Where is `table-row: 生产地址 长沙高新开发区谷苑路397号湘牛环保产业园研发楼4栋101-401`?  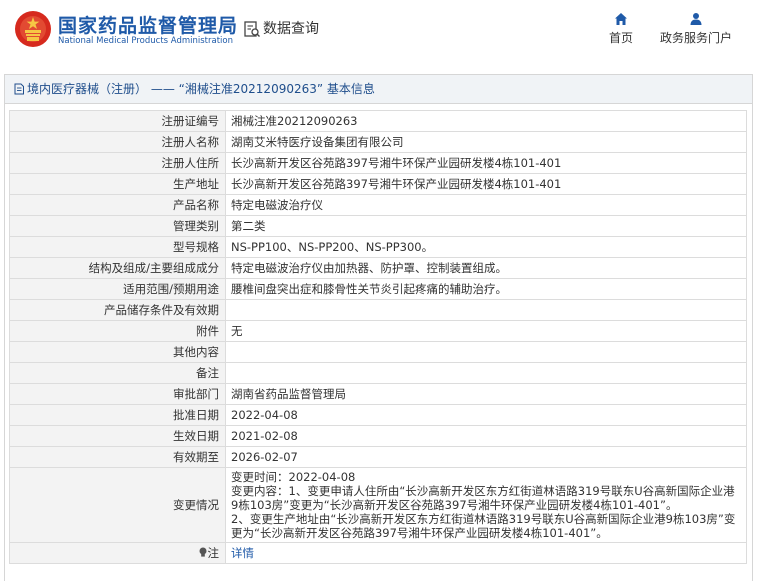 table-row: 生产地址 长沙高新开发区谷苑路397号湘牛环保产业园研发楼4栋101-401 is located at coordinates (378, 184).